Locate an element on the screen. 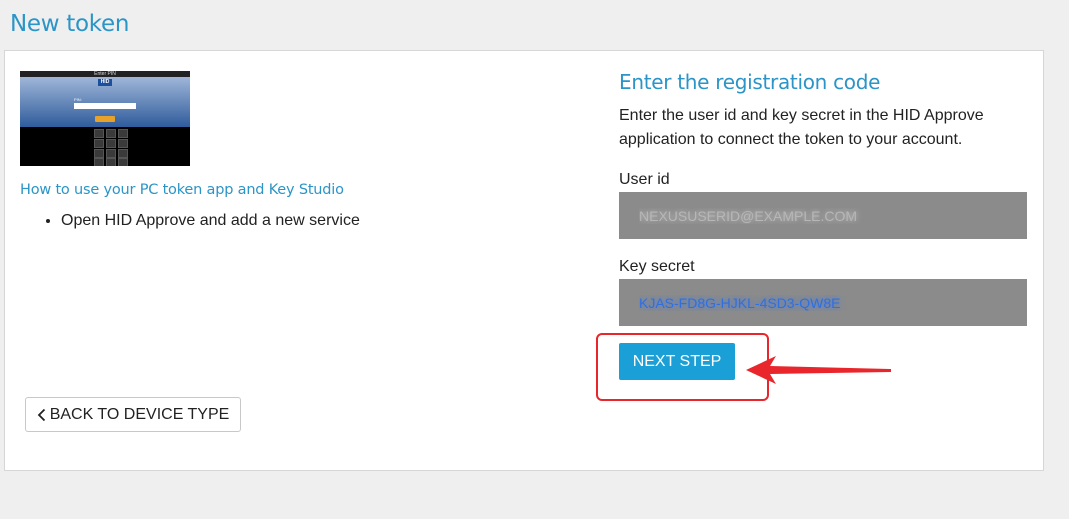 The height and width of the screenshot is (519, 1069). back-to-device-type-button: BACK TO DEVICE TYPE is located at coordinates (133, 414).